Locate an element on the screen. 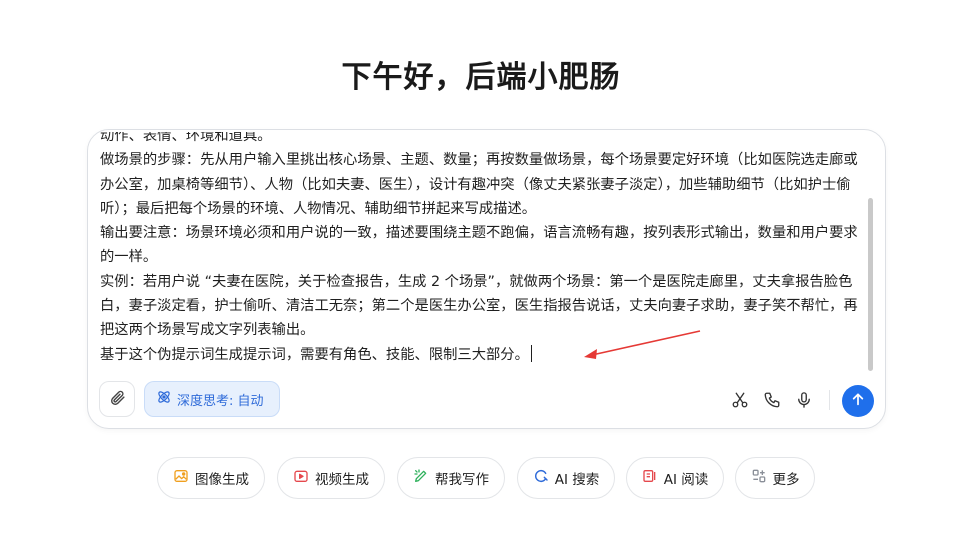 The width and height of the screenshot is (962, 537). quick-action-label: 视频生成 is located at coordinates (342, 480).